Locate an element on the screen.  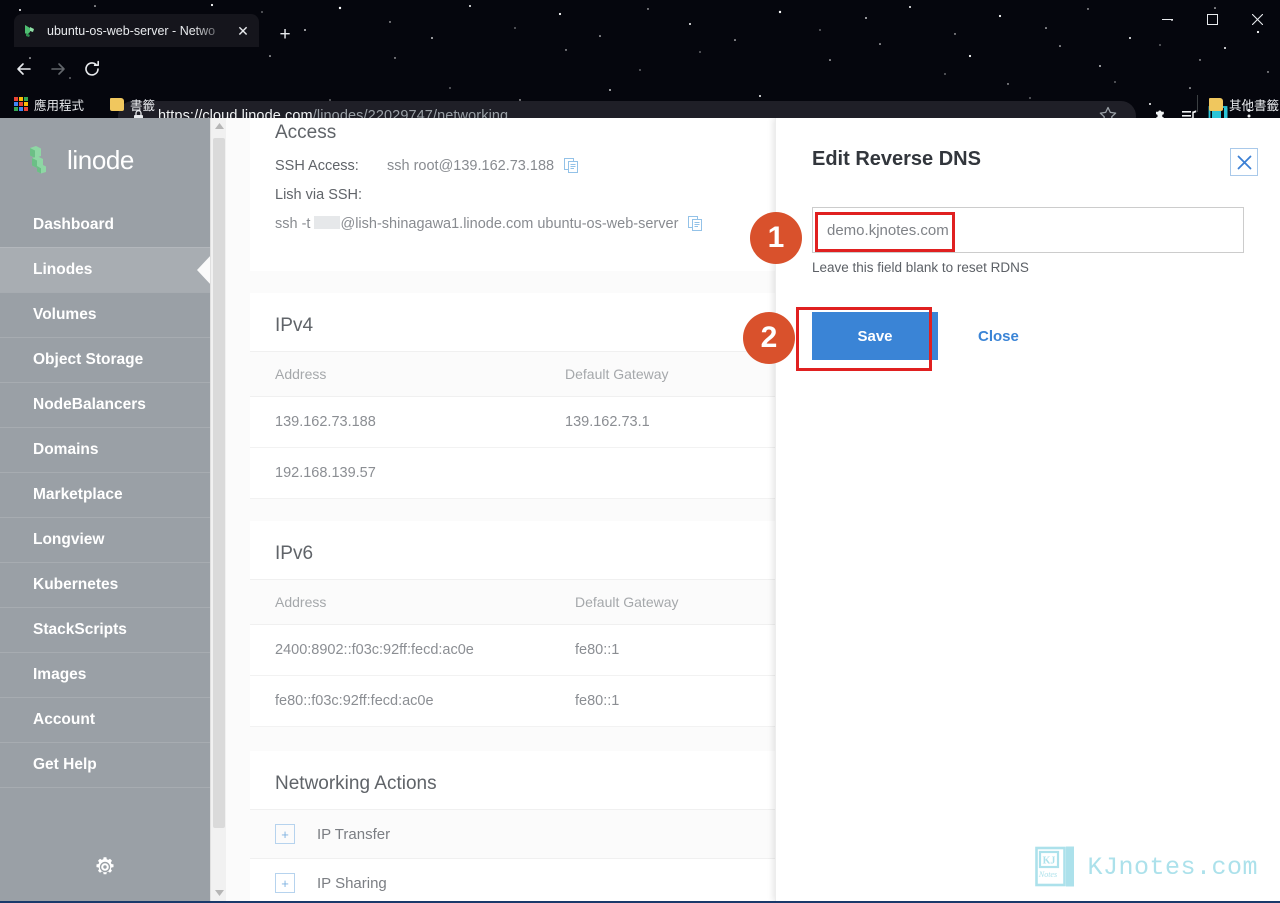
drawer-close-icon is located at coordinates (1244, 162).